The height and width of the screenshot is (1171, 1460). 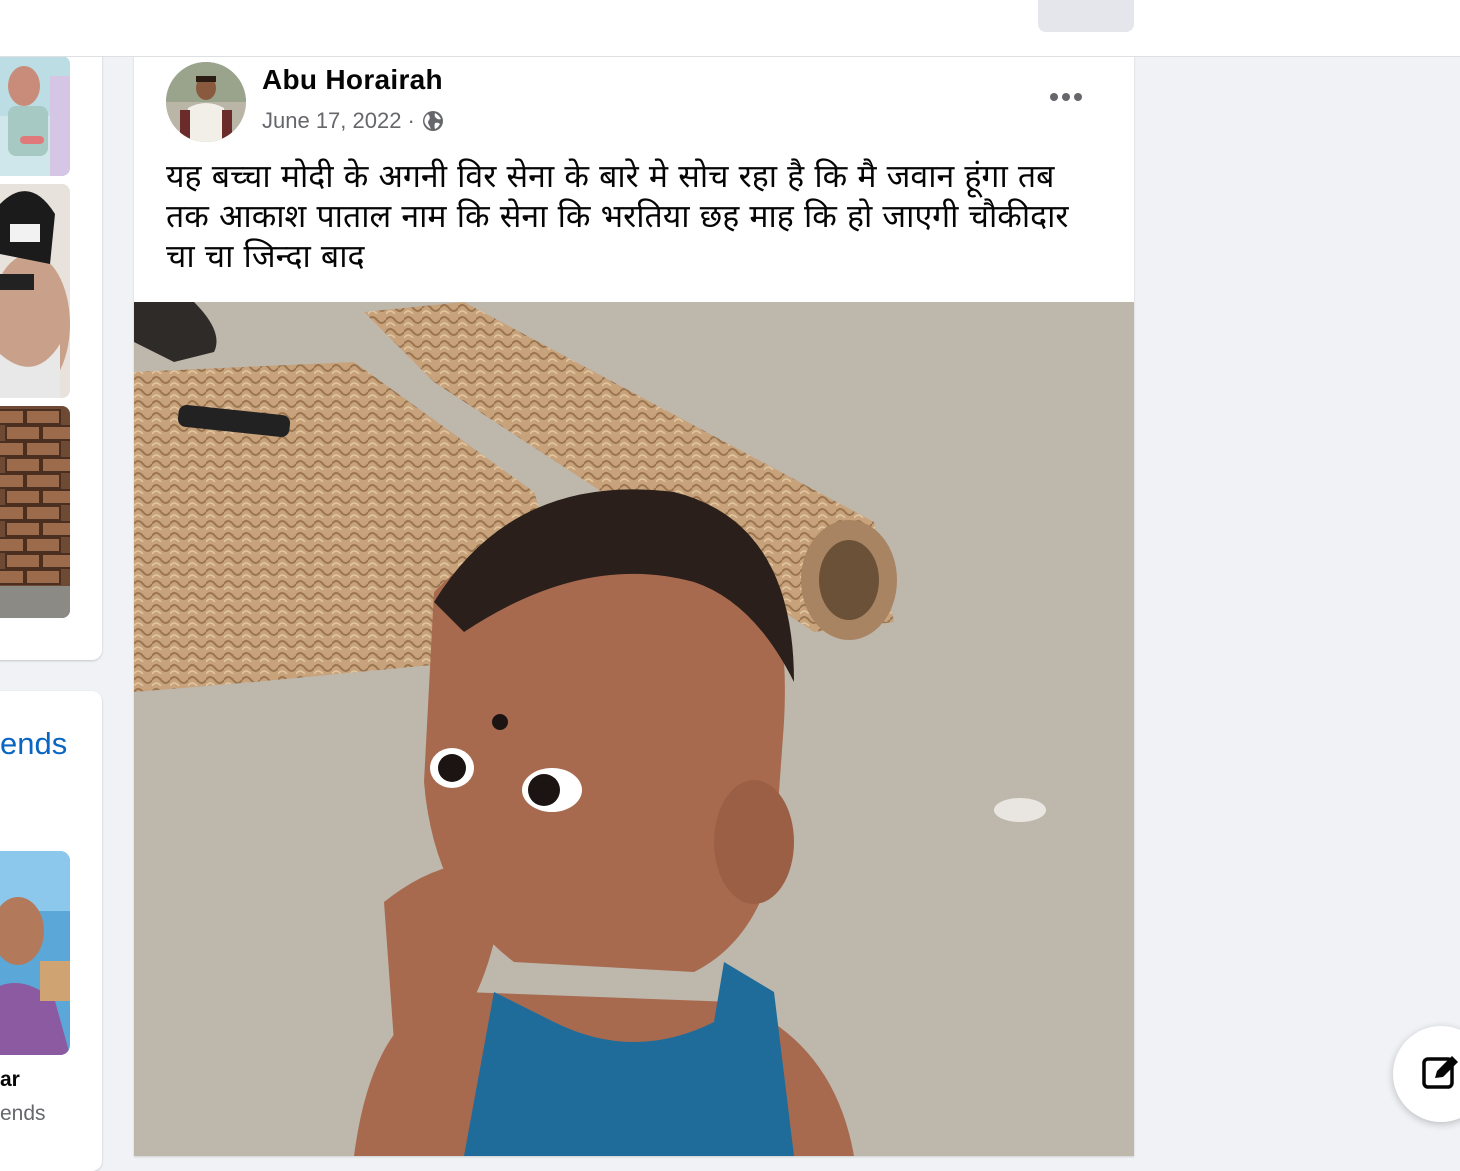 I want to click on author-avatar, so click(x=206, y=102).